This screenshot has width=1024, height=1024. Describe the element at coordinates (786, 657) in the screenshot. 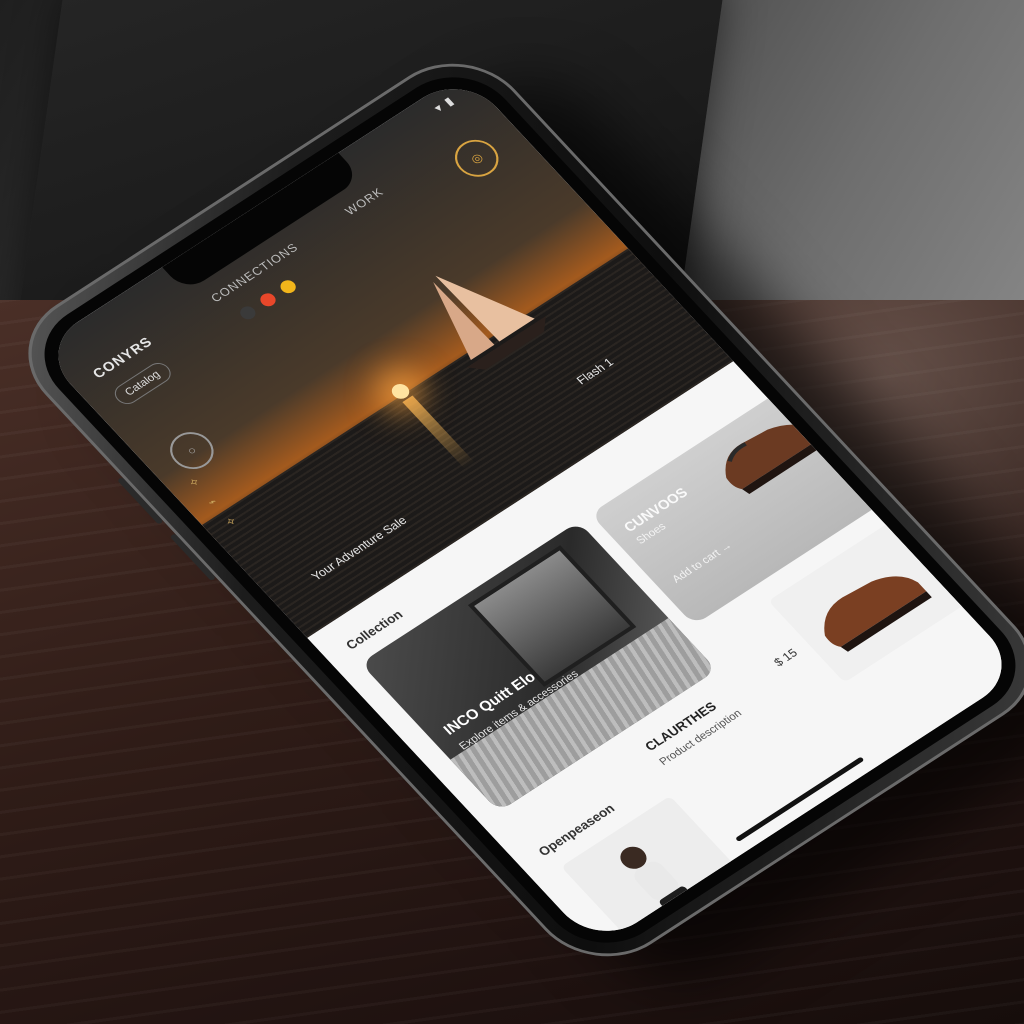

I see `product-price: $ 15` at that location.